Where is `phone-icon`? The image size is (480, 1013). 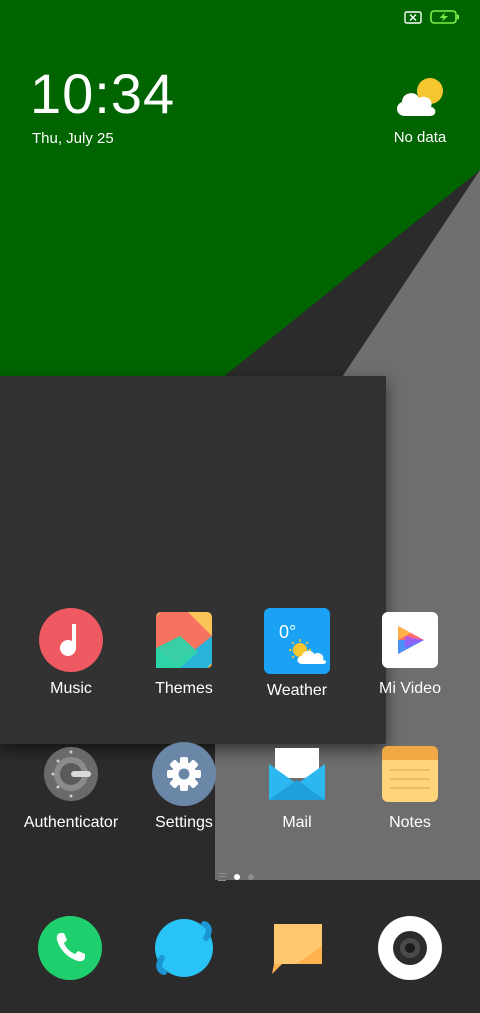 phone-icon is located at coordinates (70, 948).